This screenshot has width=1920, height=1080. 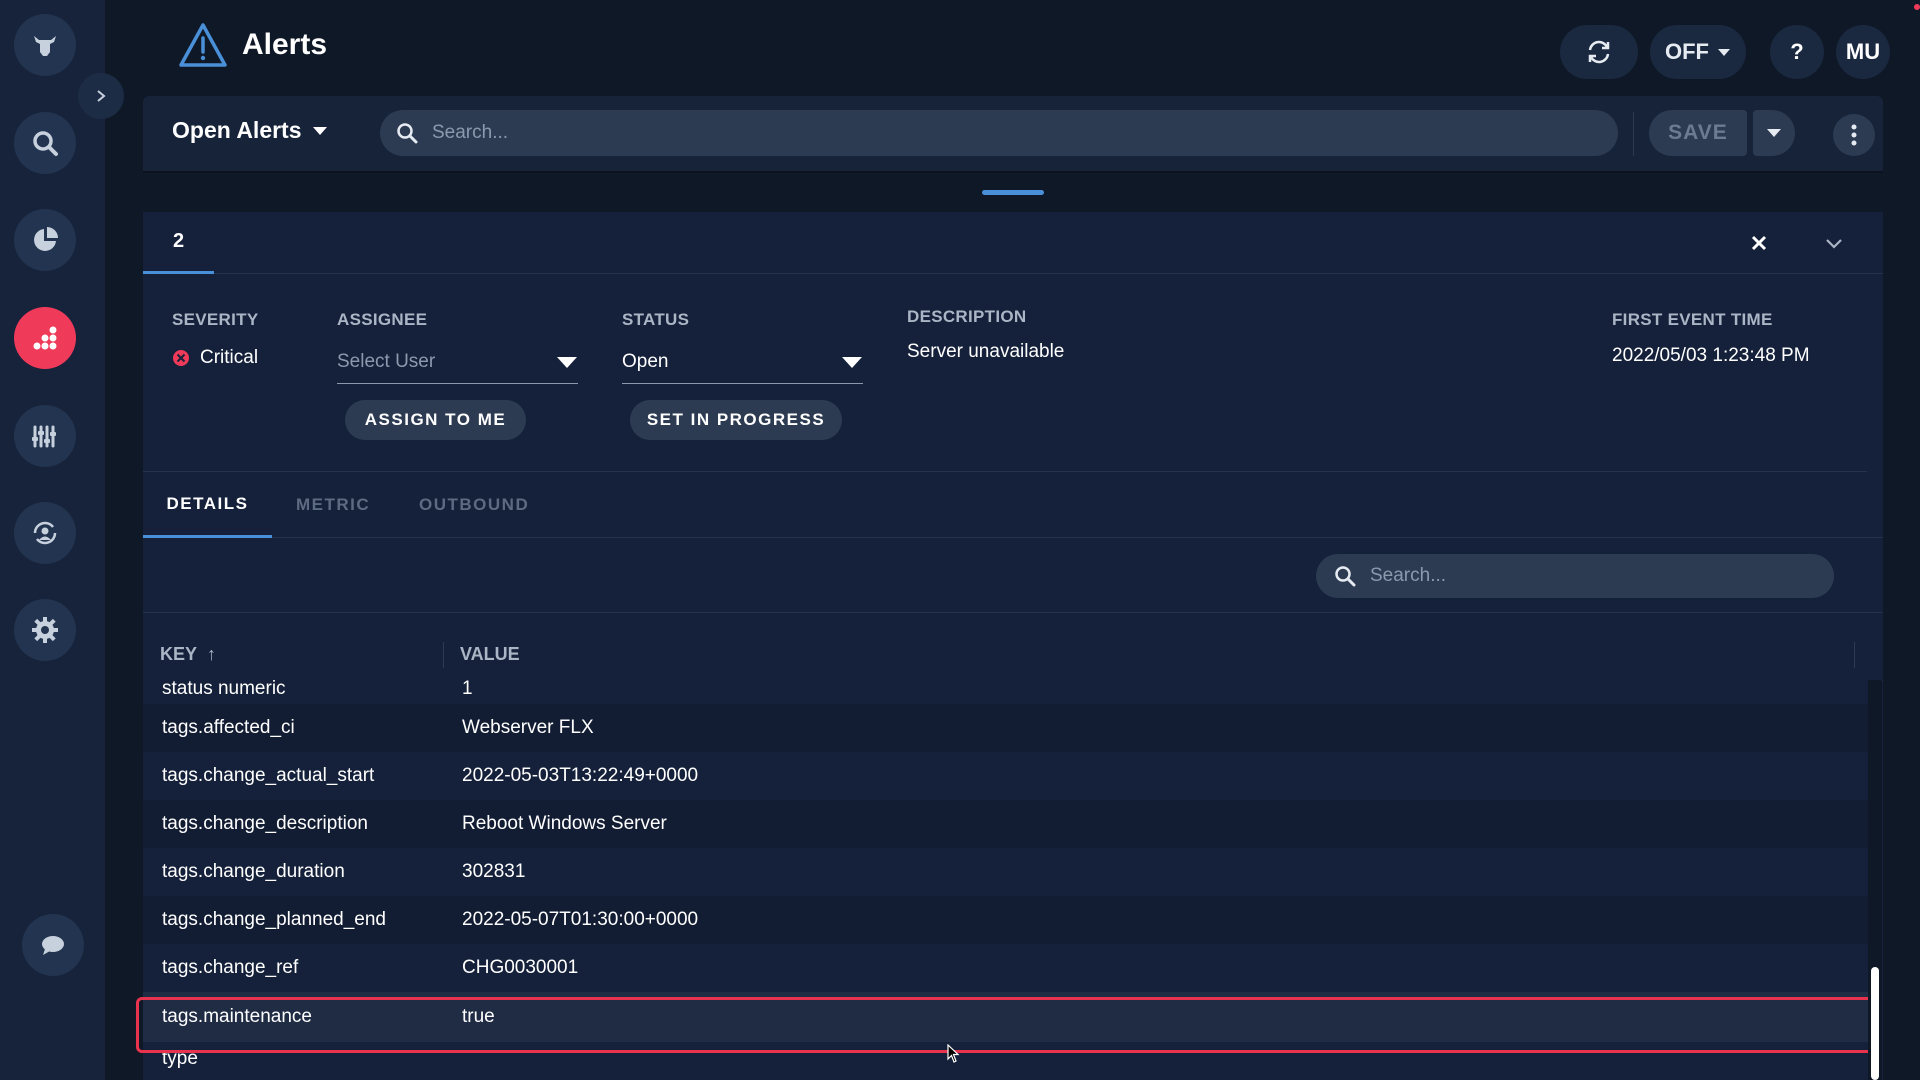 I want to click on mouse-cursor-icon, so click(x=953, y=1053).